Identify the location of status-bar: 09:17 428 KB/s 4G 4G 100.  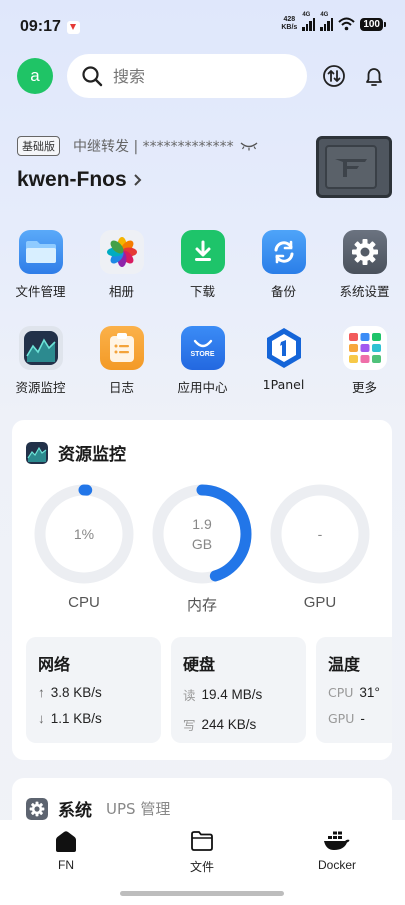
(202, 27).